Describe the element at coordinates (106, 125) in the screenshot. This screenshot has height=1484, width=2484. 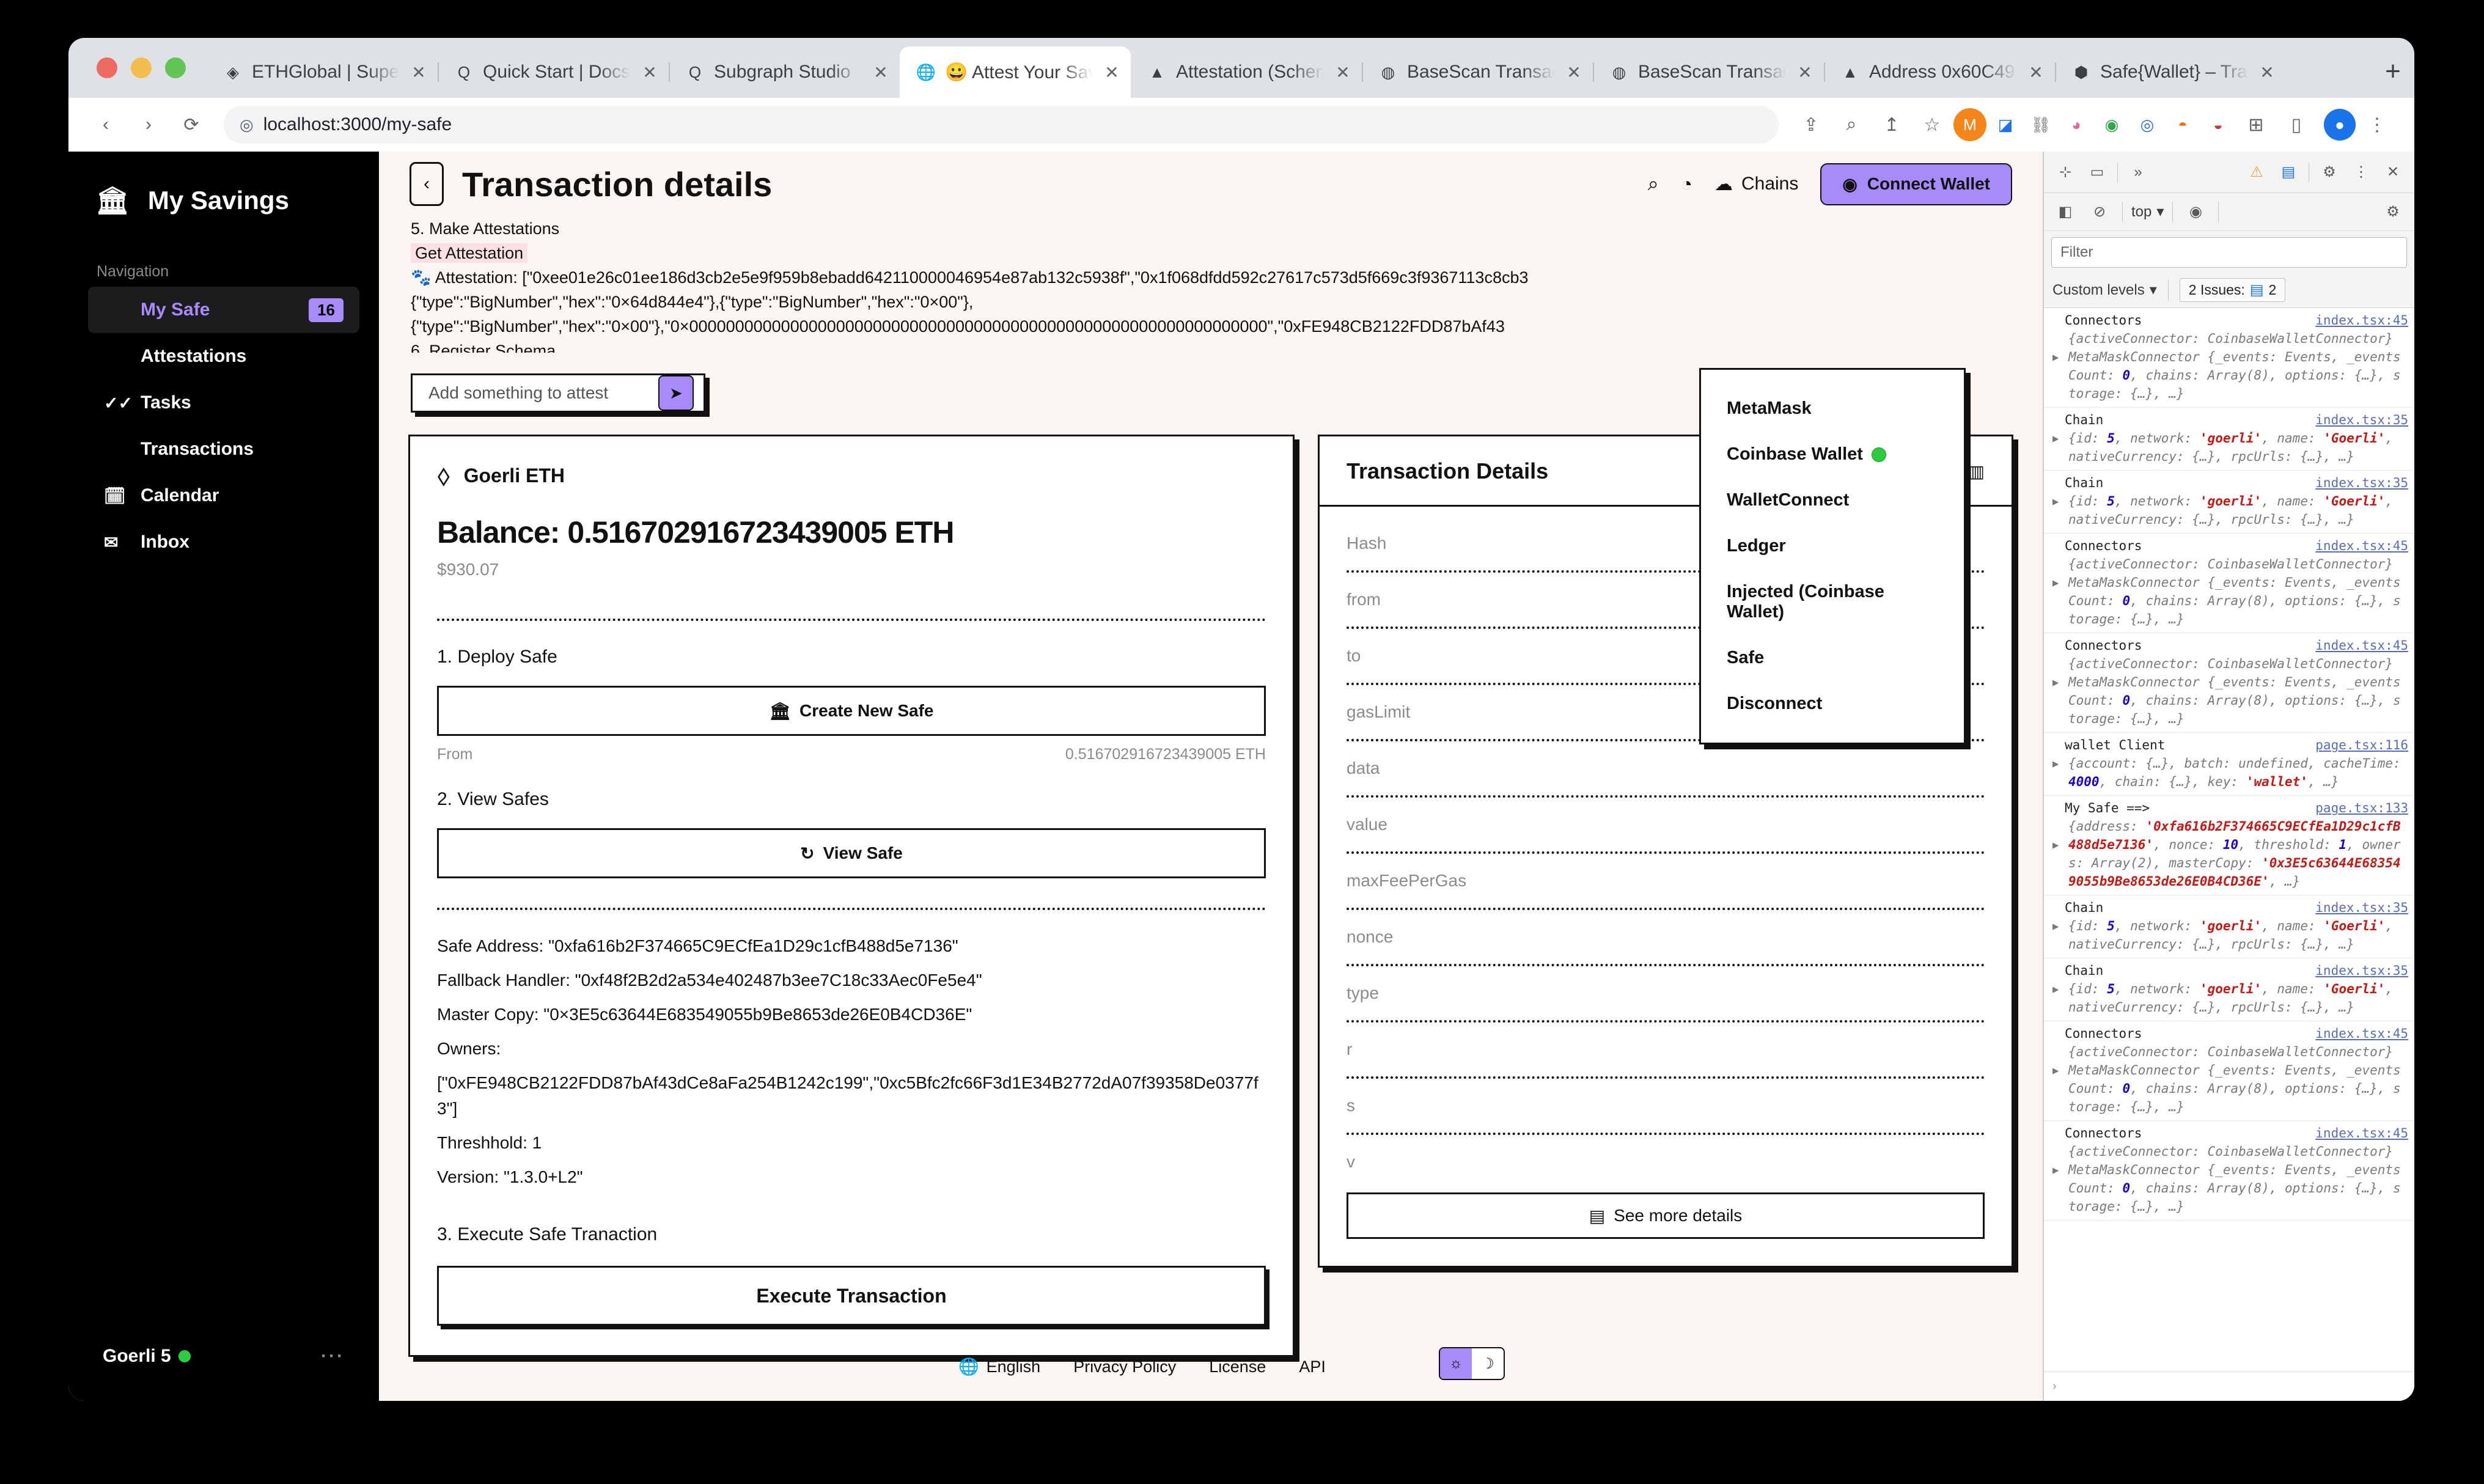
I see `back-icon: ‹` at that location.